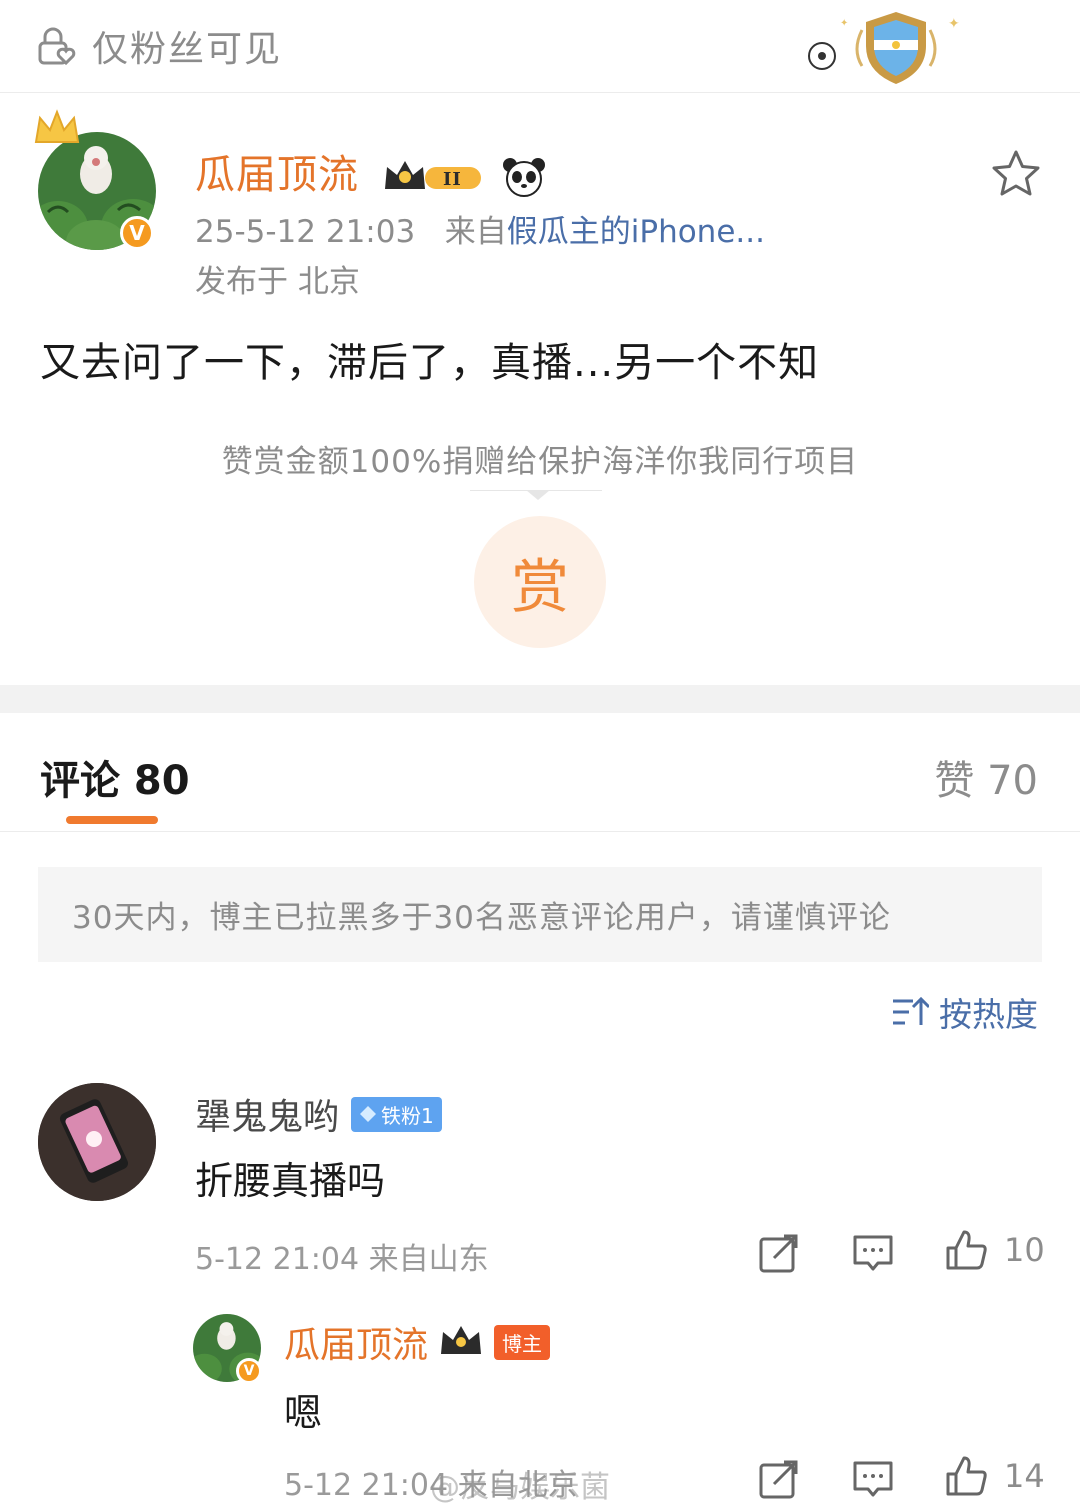 This screenshot has height=1511, width=1080. Describe the element at coordinates (994, 1476) in the screenshot. I see `reply-like-button: 14` at that location.